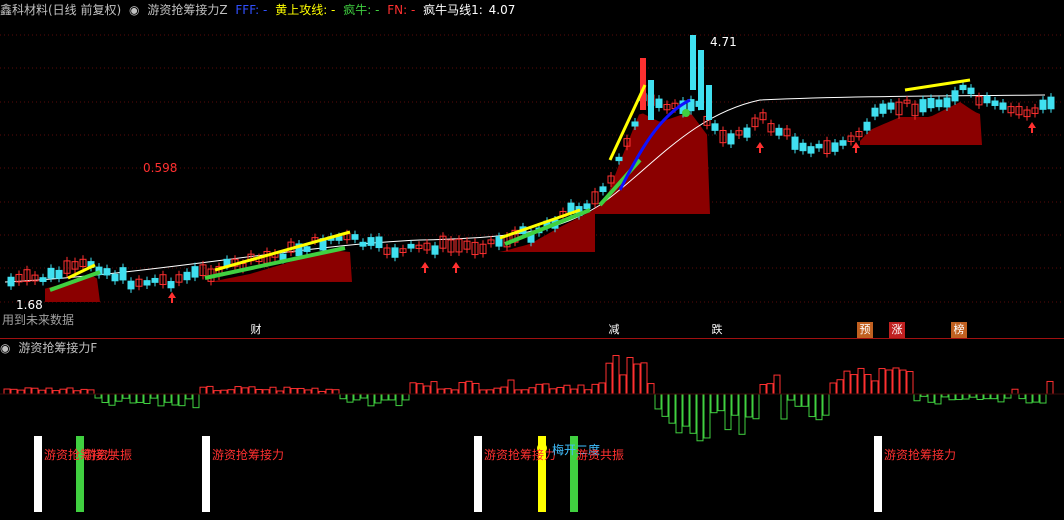 The image size is (1064, 520). I want to click on event-marker-die: 跌, so click(717, 330).